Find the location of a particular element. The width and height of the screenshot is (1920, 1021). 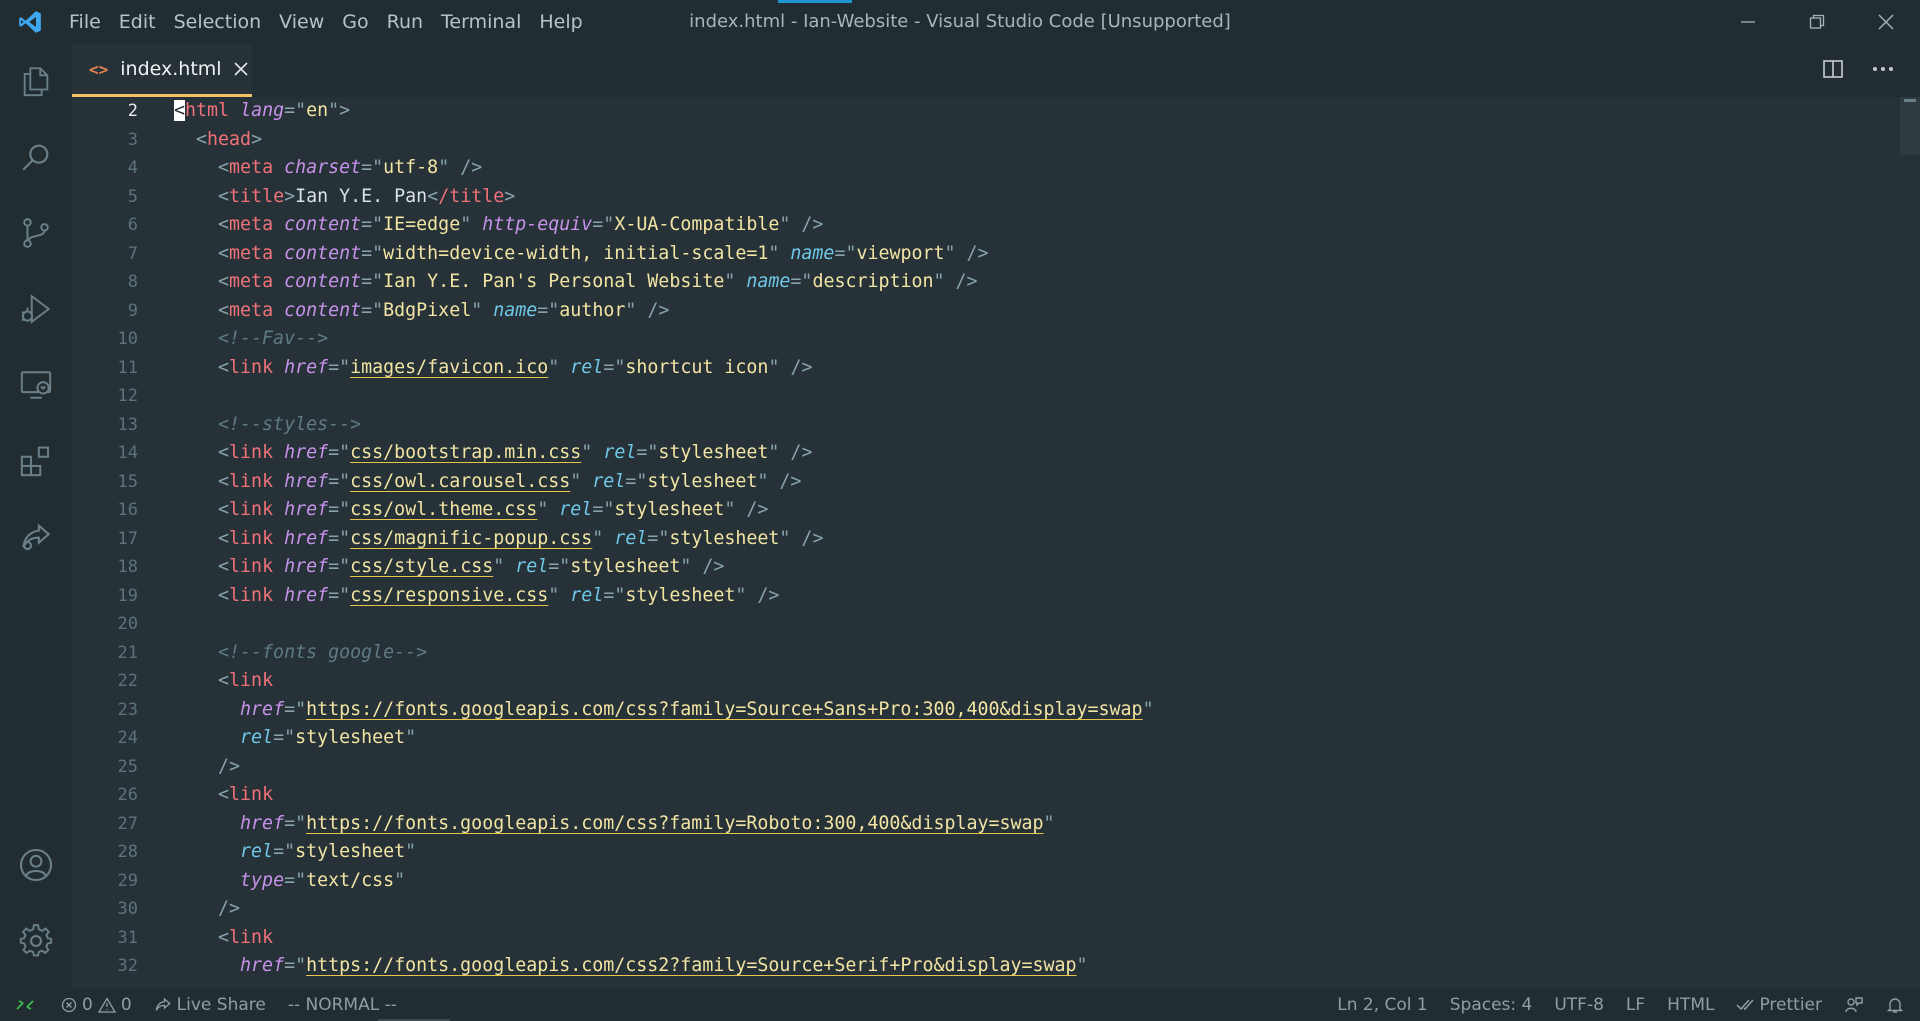

menu-selection: Selection is located at coordinates (218, 22).